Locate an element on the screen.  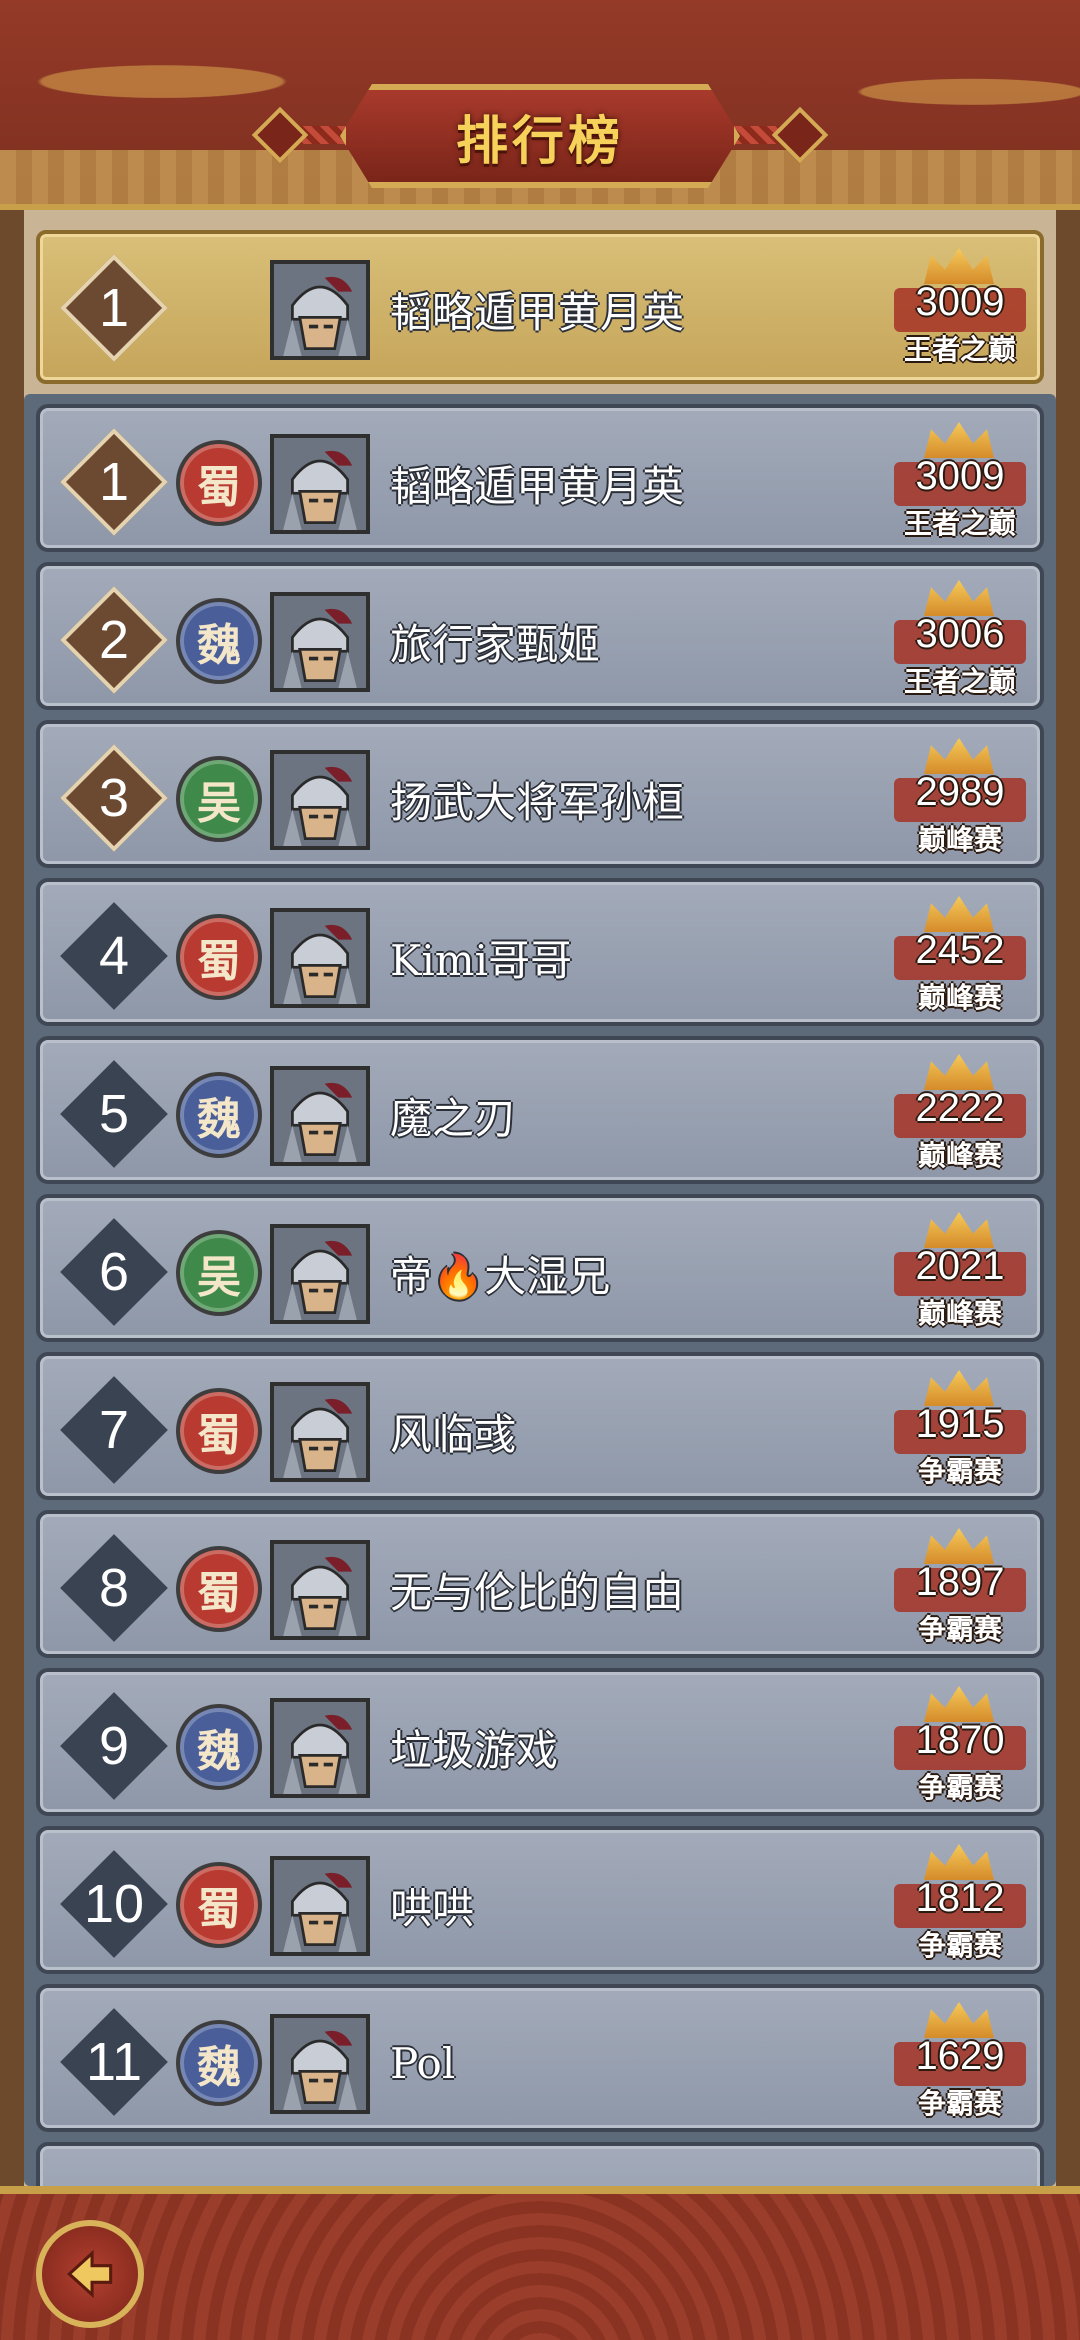
list-item: 10 蜀 哄哄 1812 争霸赛 is located at coordinates (540, 1900).